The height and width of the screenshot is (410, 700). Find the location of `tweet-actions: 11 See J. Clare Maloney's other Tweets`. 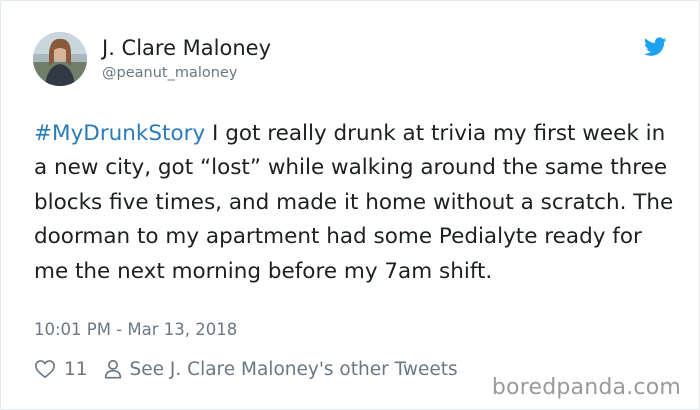

tweet-actions: 11 See J. Clare Maloney's other Tweets is located at coordinates (246, 369).